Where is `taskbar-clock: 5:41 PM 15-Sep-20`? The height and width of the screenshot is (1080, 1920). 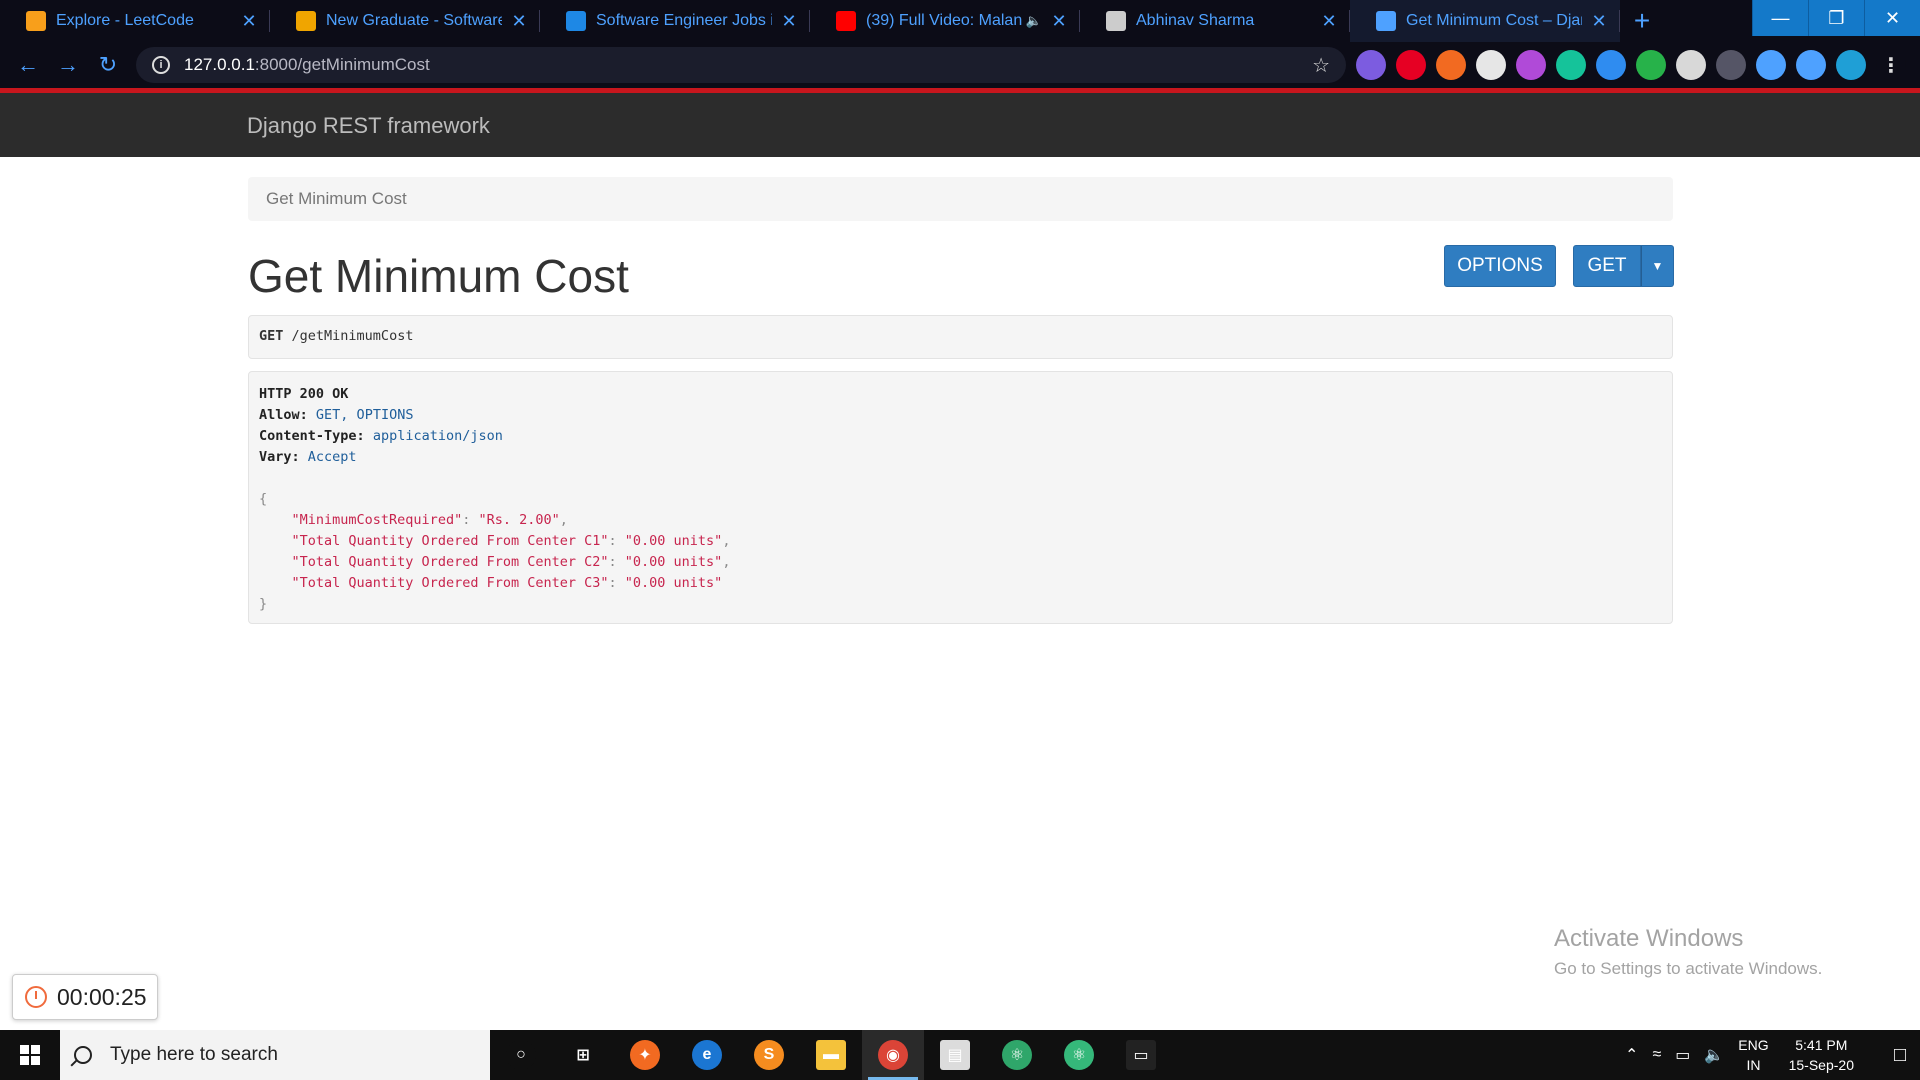 taskbar-clock: 5:41 PM 15-Sep-20 is located at coordinates (1821, 1055).